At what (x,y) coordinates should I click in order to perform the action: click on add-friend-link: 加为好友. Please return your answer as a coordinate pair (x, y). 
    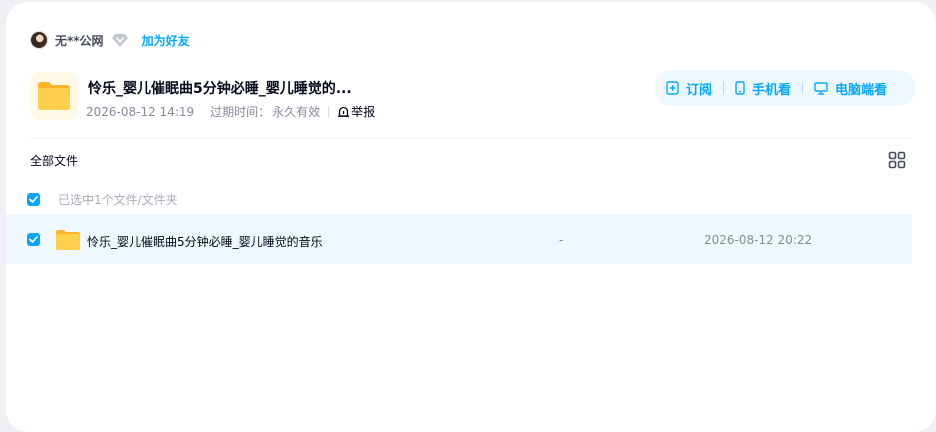
    Looking at the image, I should click on (166, 40).